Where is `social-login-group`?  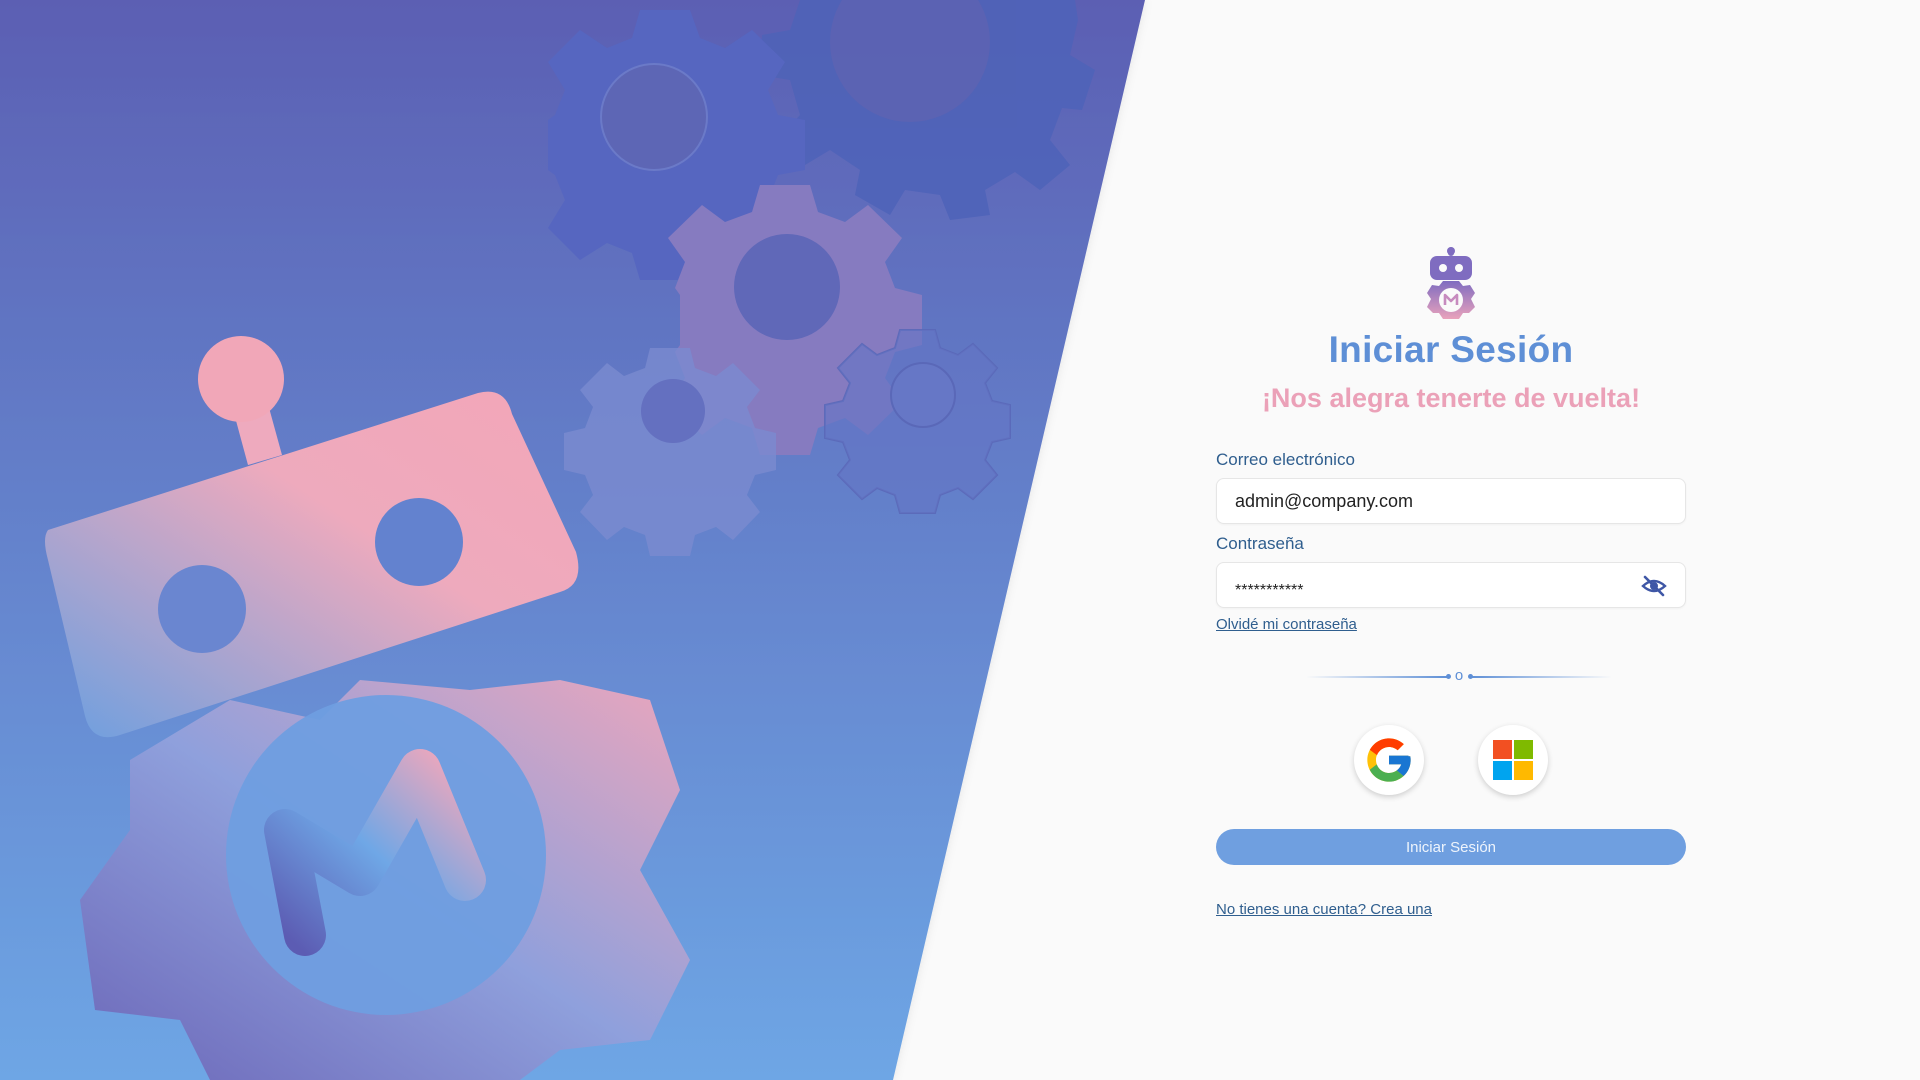 social-login-group is located at coordinates (1451, 763).